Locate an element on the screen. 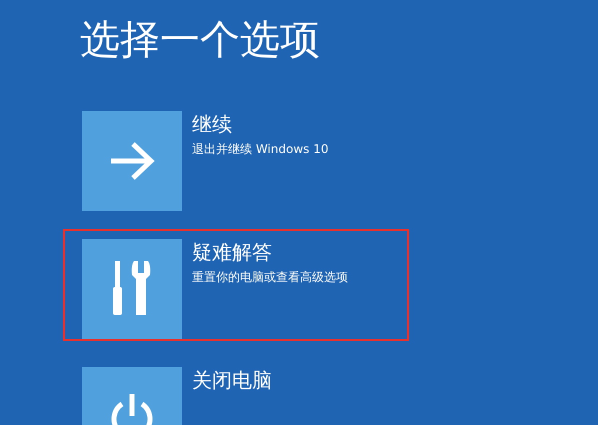  option-title: 继续 is located at coordinates (212, 124).